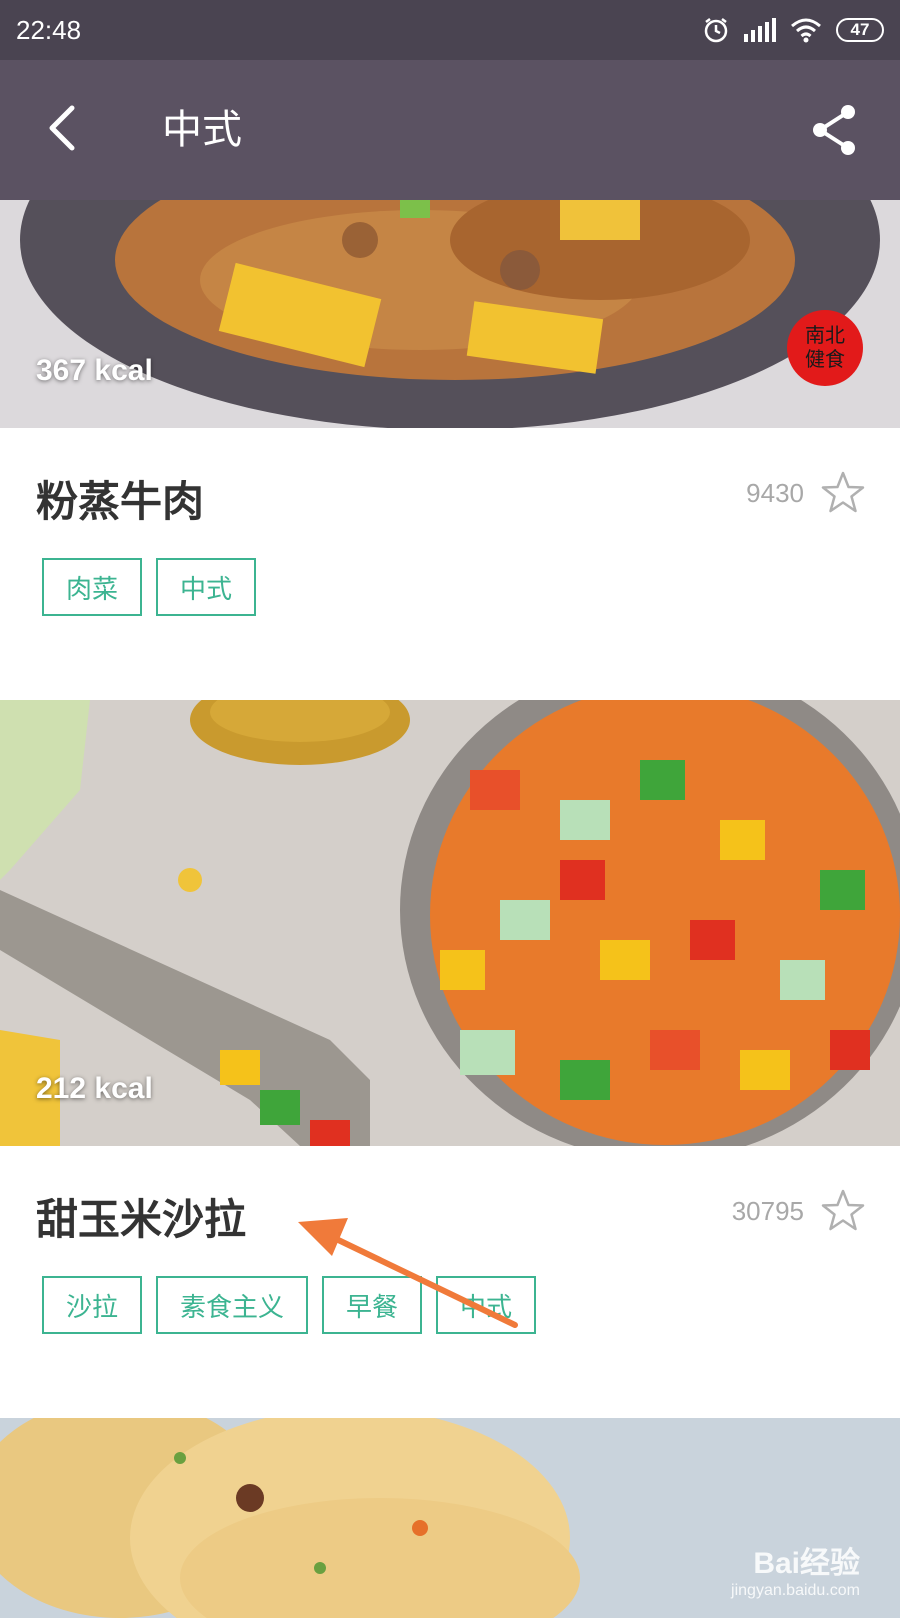 This screenshot has width=900, height=1618. I want to click on app-bar: 中式, so click(450, 130).